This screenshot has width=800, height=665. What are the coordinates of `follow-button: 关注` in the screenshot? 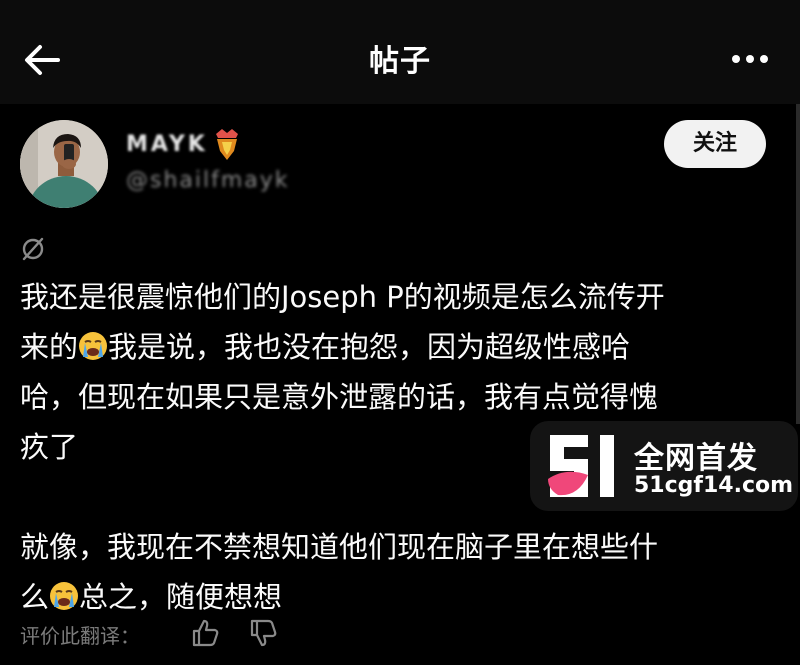 It's located at (715, 144).